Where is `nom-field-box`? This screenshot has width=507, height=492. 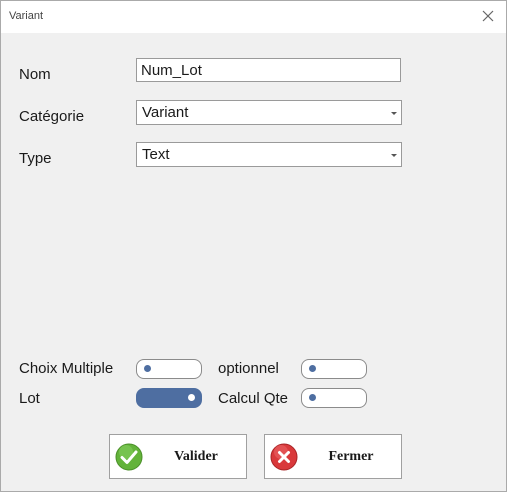
nom-field-box is located at coordinates (268, 70).